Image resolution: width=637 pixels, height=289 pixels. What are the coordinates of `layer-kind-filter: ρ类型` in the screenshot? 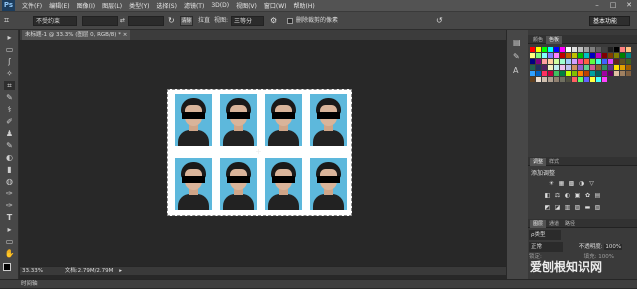 It's located at (545, 235).